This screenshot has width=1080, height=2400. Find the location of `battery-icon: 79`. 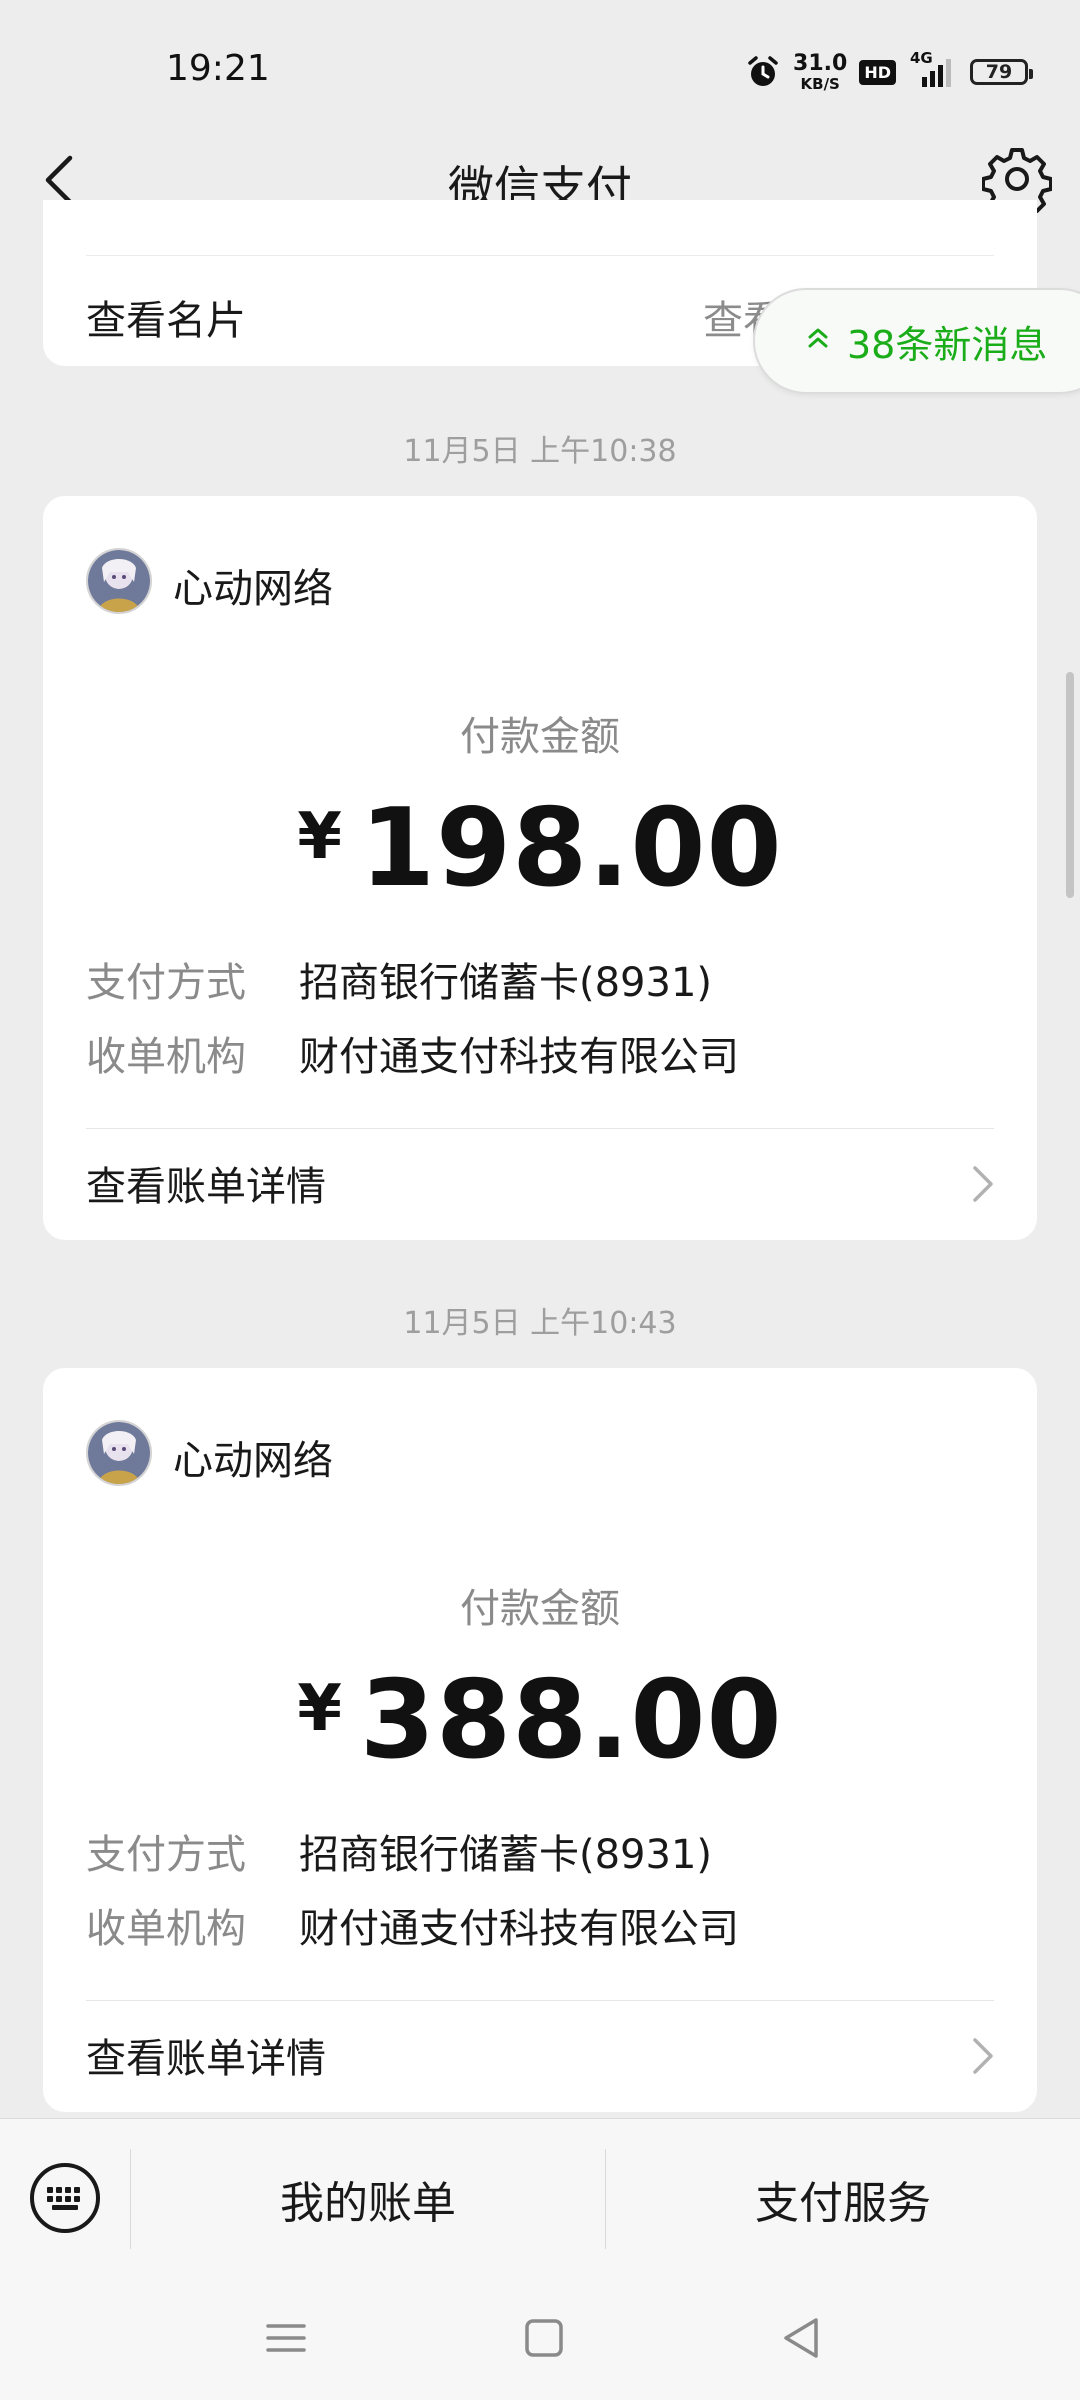

battery-icon: 79 is located at coordinates (1001, 72).